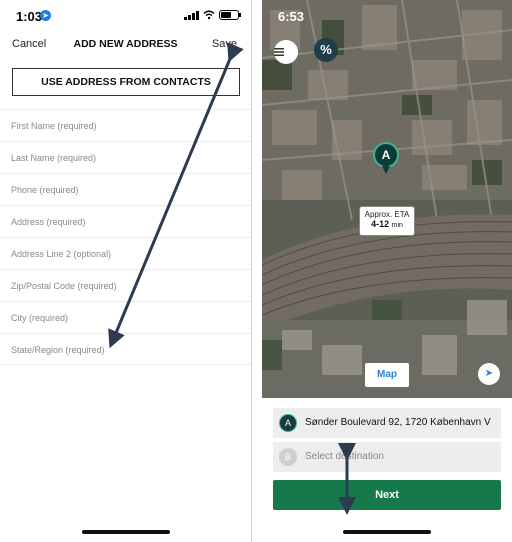 This screenshot has height=542, width=512. Describe the element at coordinates (125, 221) in the screenshot. I see `address-field: Address (required)` at that location.